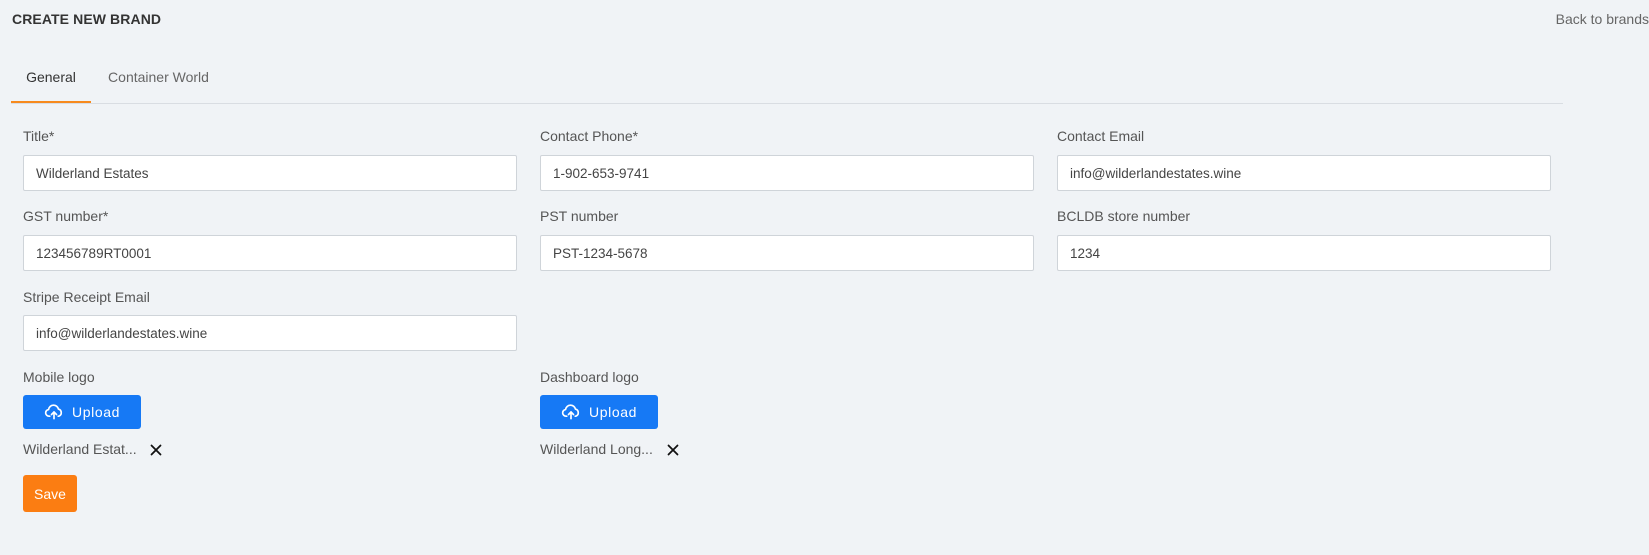 The image size is (1649, 555). I want to click on dashboard-logo-label: Dashboard logo, so click(589, 377).